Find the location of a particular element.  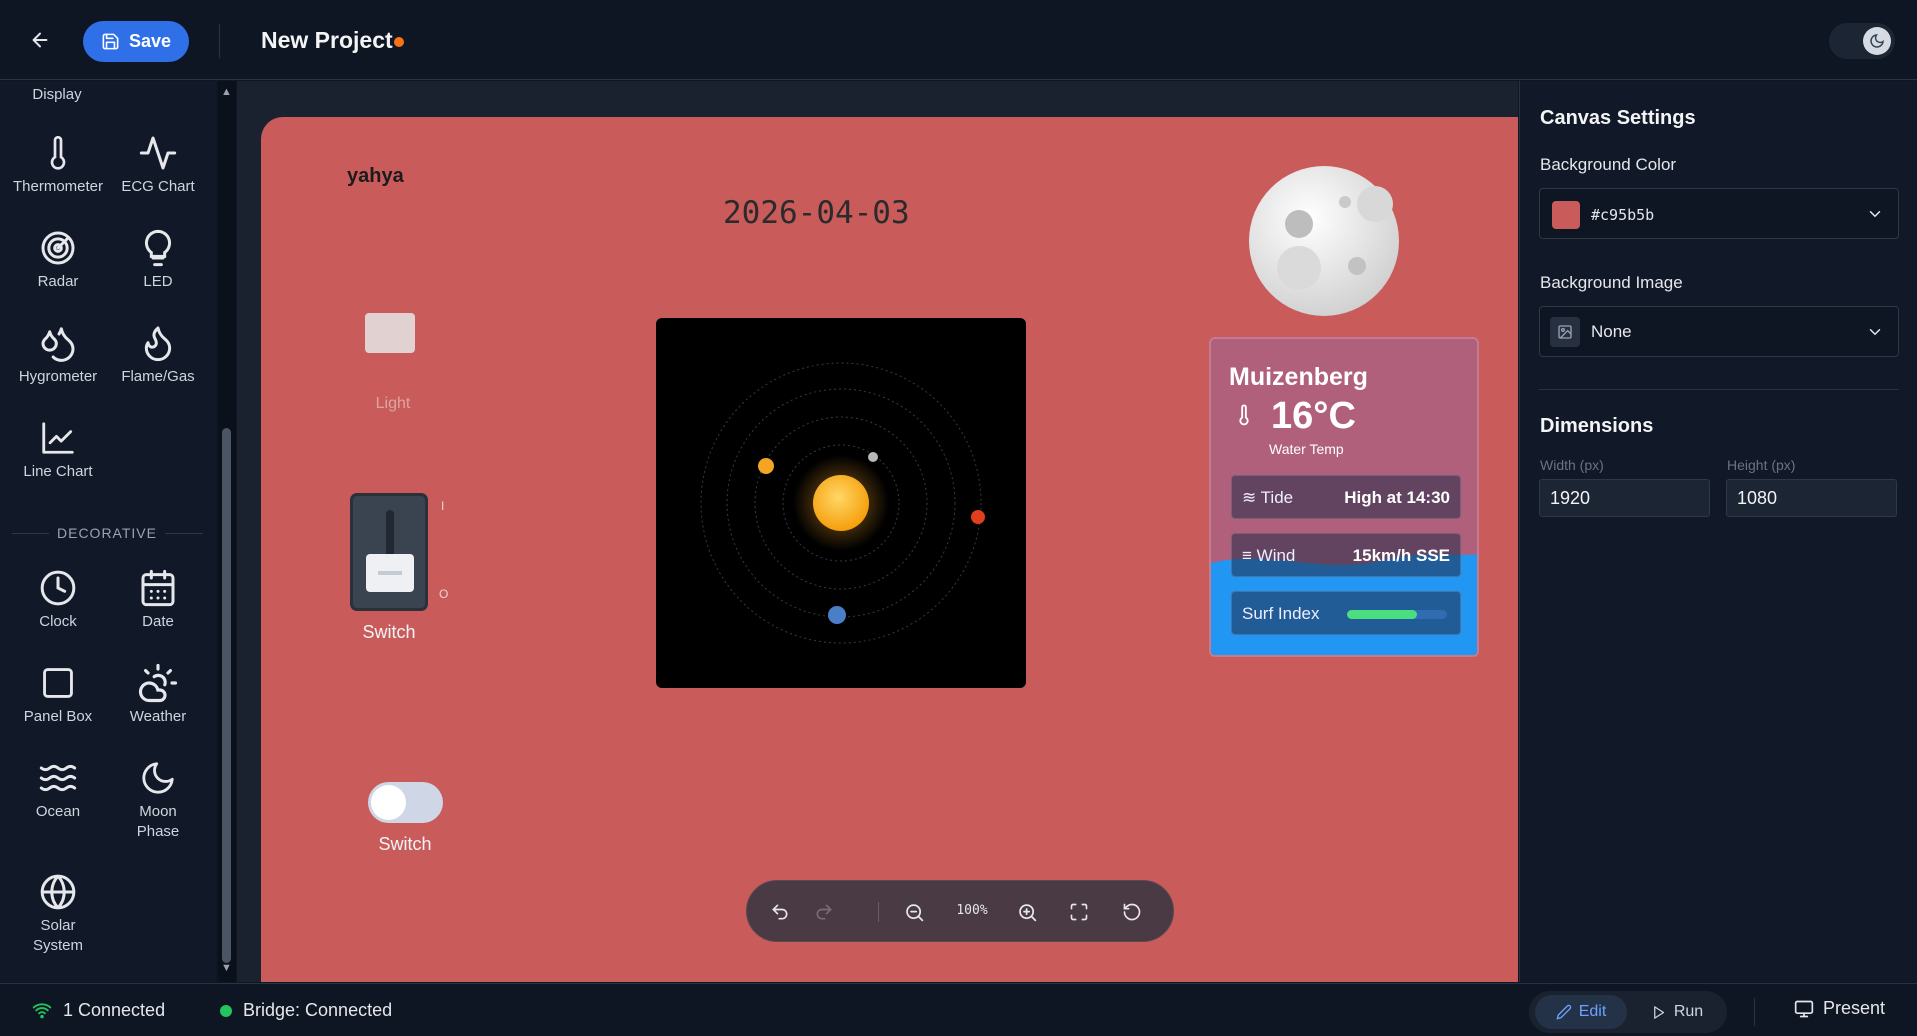

sidebar-item-solar-system: Solar System is located at coordinates (58, 912).